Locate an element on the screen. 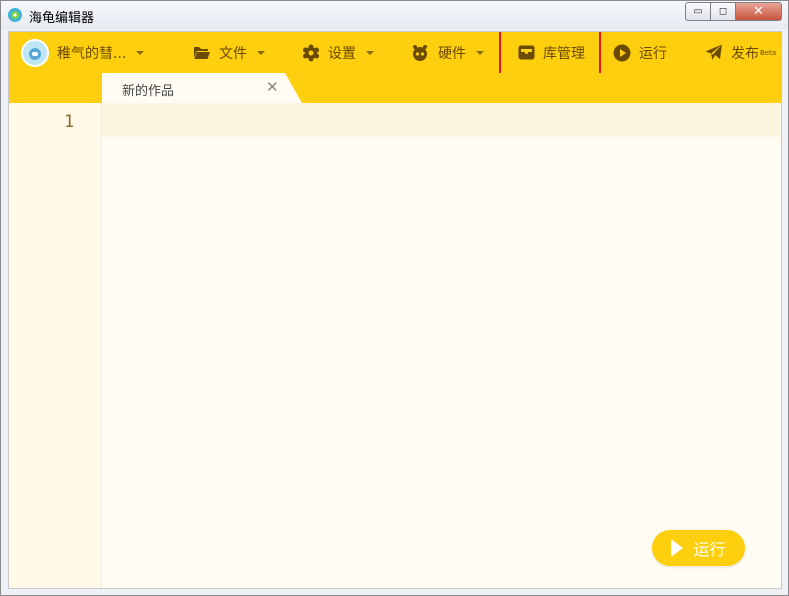  minimize-button: ▭ is located at coordinates (698, 11).